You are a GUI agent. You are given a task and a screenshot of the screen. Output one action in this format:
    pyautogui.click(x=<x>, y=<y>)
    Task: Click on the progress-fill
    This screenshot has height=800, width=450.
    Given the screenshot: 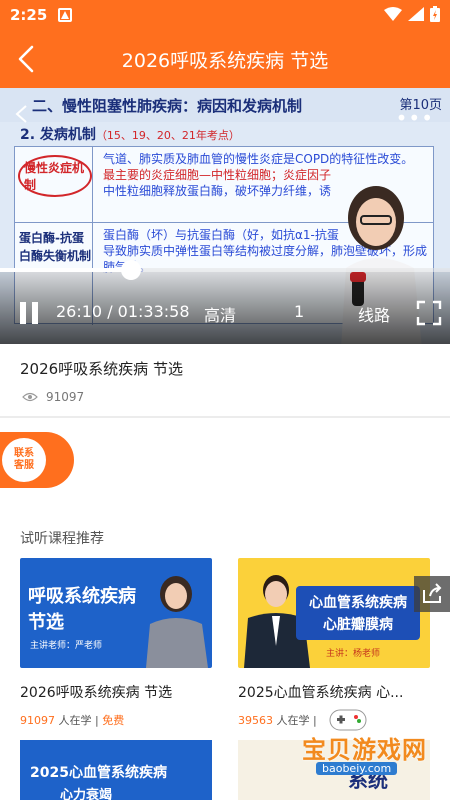 What is the action you would take?
    pyautogui.click(x=65, y=270)
    